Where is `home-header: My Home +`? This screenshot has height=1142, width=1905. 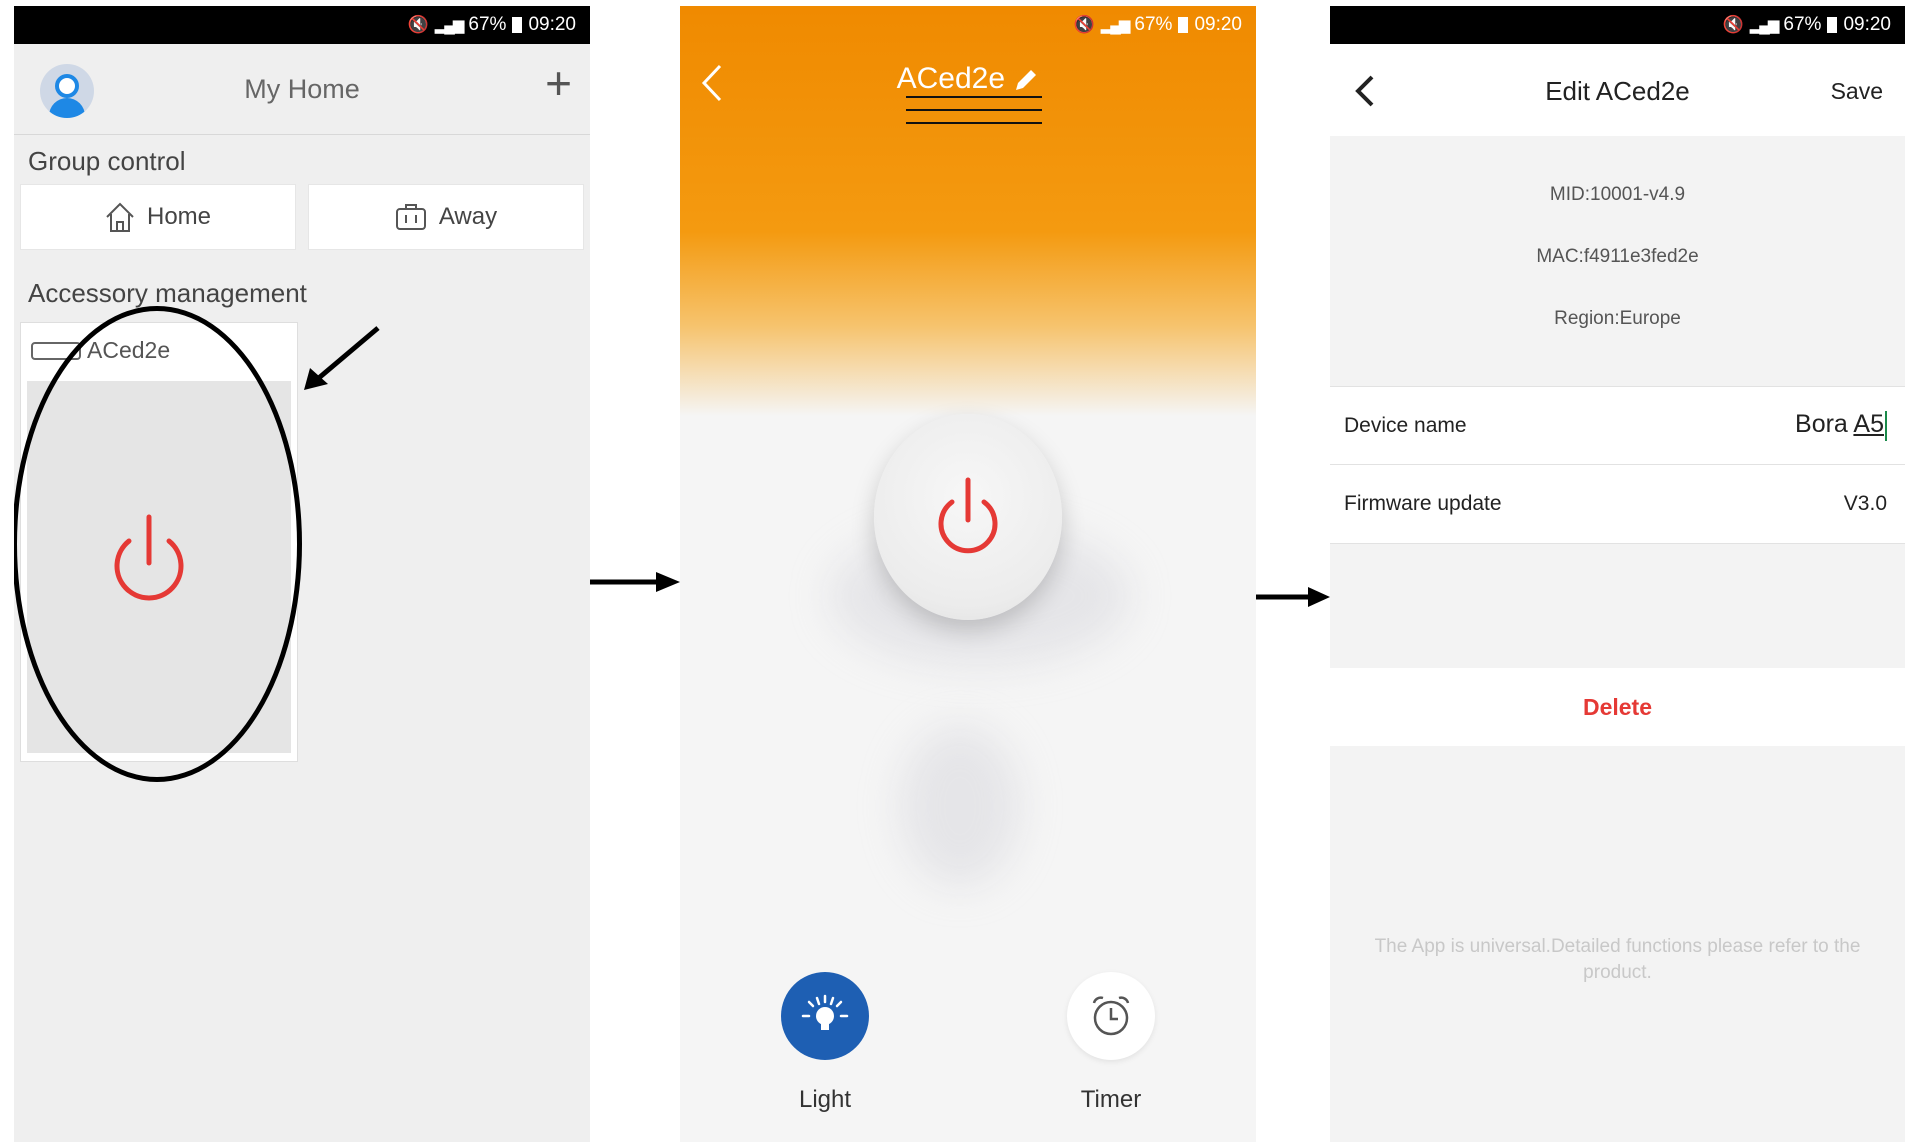 home-header: My Home + is located at coordinates (302, 89).